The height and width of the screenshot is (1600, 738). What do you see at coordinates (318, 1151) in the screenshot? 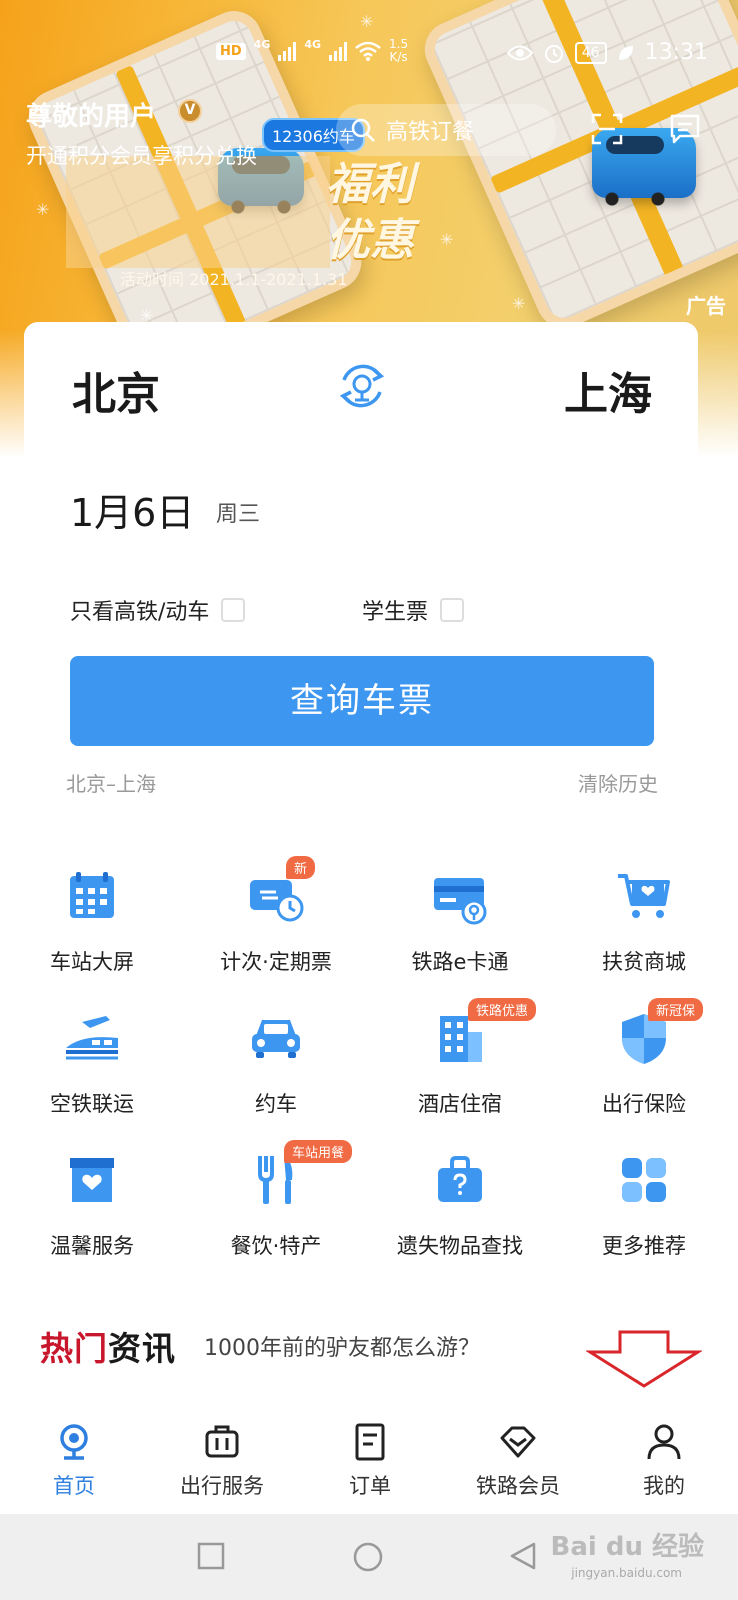
I see `station-meal-tag: 车站用餐` at bounding box center [318, 1151].